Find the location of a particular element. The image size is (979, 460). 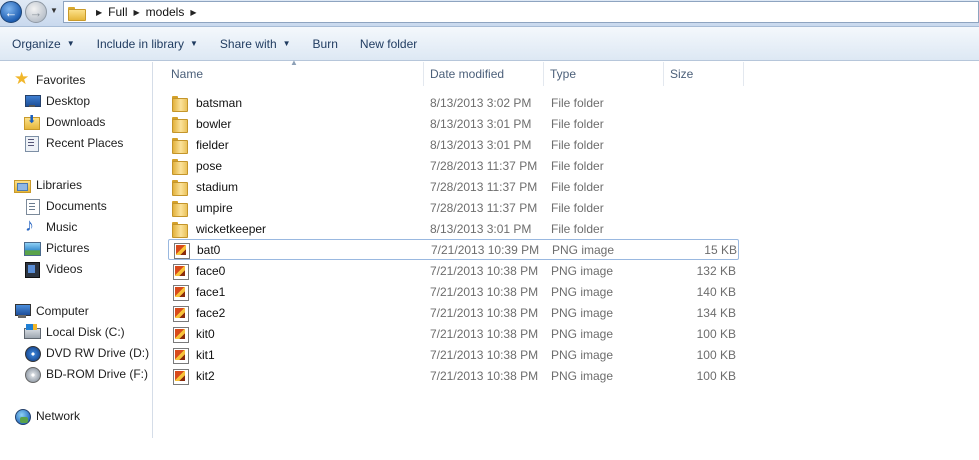

share-with-button: Share with ▼ is located at coordinates (255, 44).